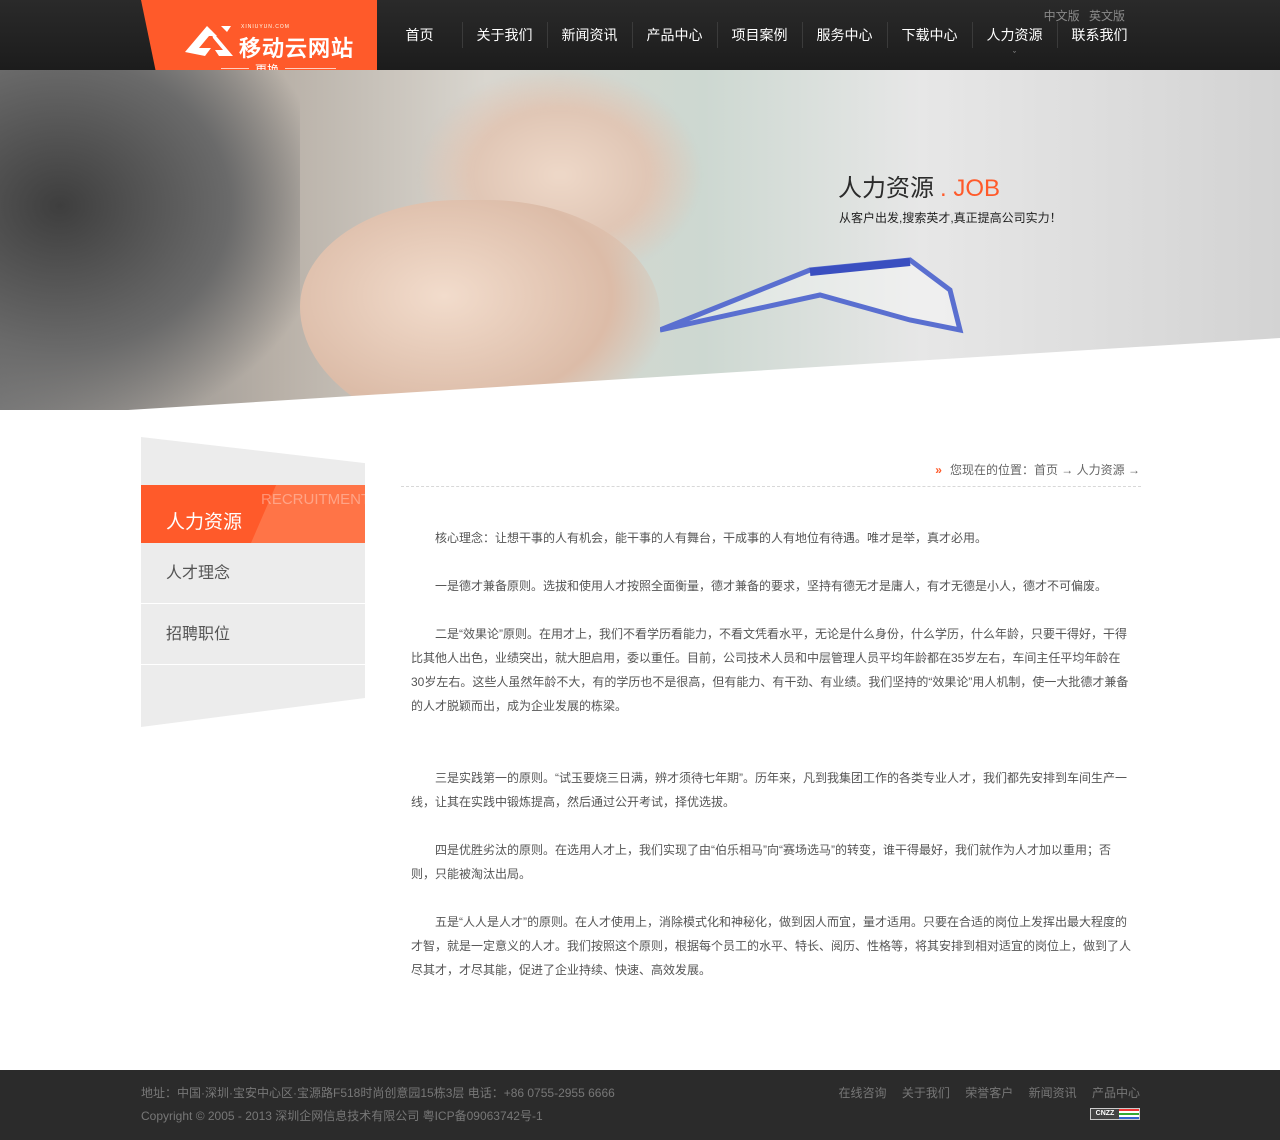 The image size is (1280, 1140). What do you see at coordinates (1014, 55) in the screenshot?
I see `active-caret-icon: ˇ` at bounding box center [1014, 55].